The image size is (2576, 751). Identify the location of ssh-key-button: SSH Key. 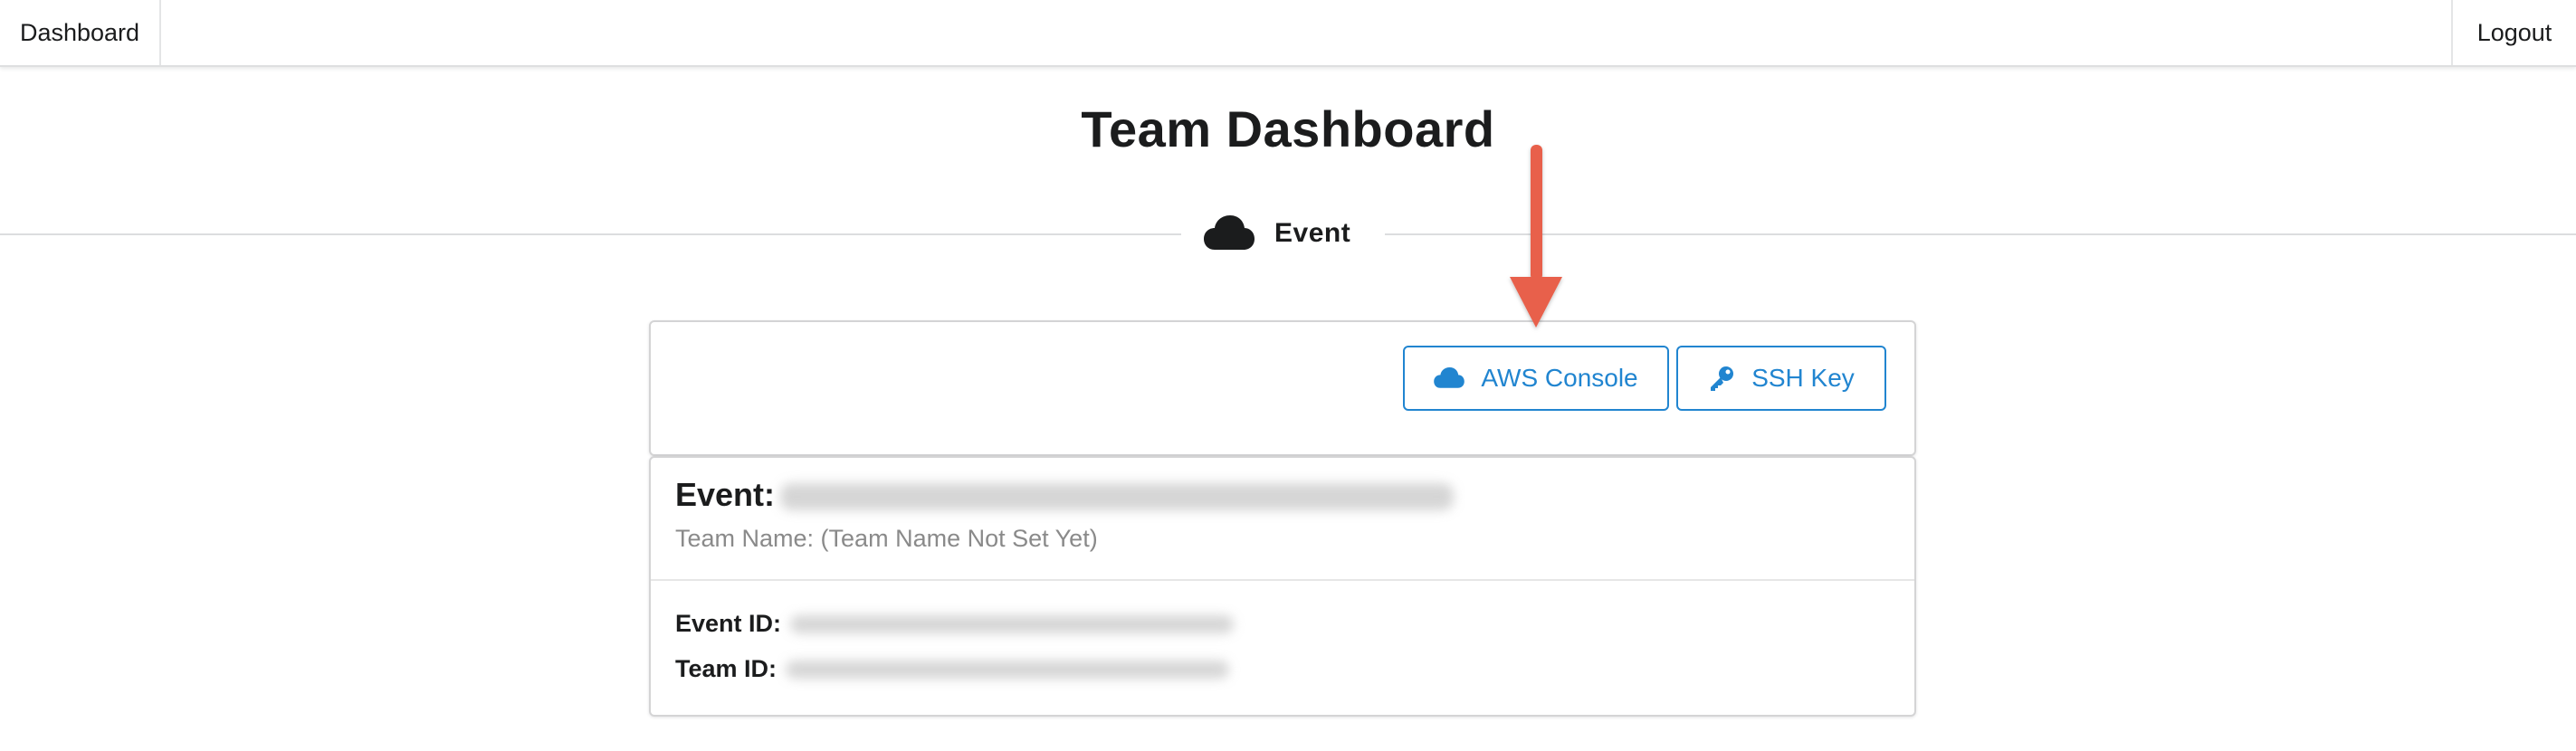
(1781, 378).